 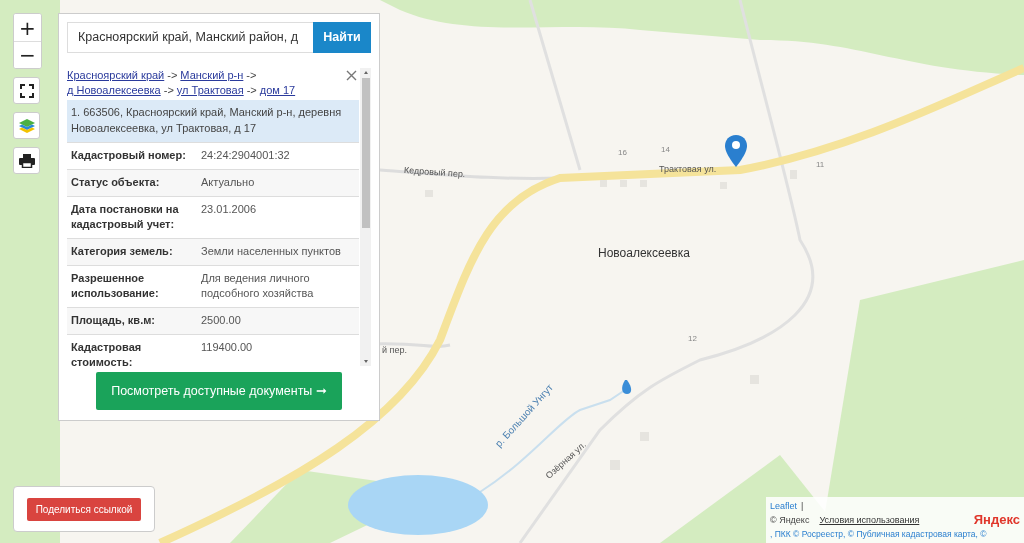 I want to click on detail-label: Статус объекта:, so click(x=116, y=182).